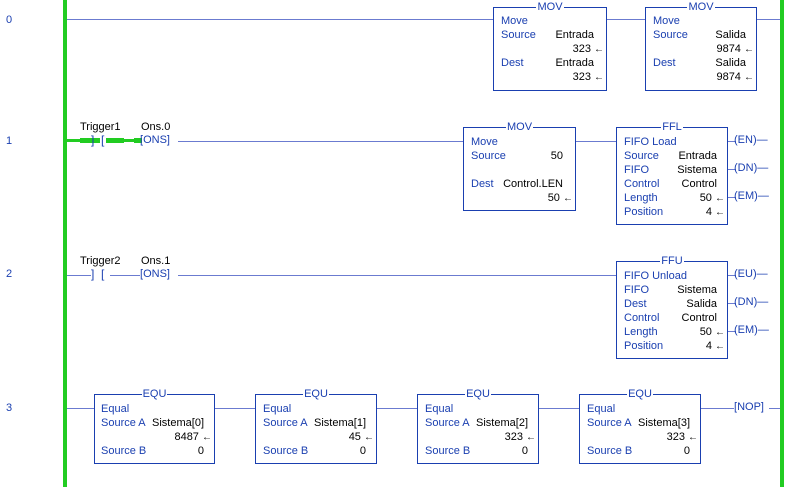 The width and height of the screenshot is (799, 487). I want to click on rung1-xic-contact: ] [, so click(97, 140).